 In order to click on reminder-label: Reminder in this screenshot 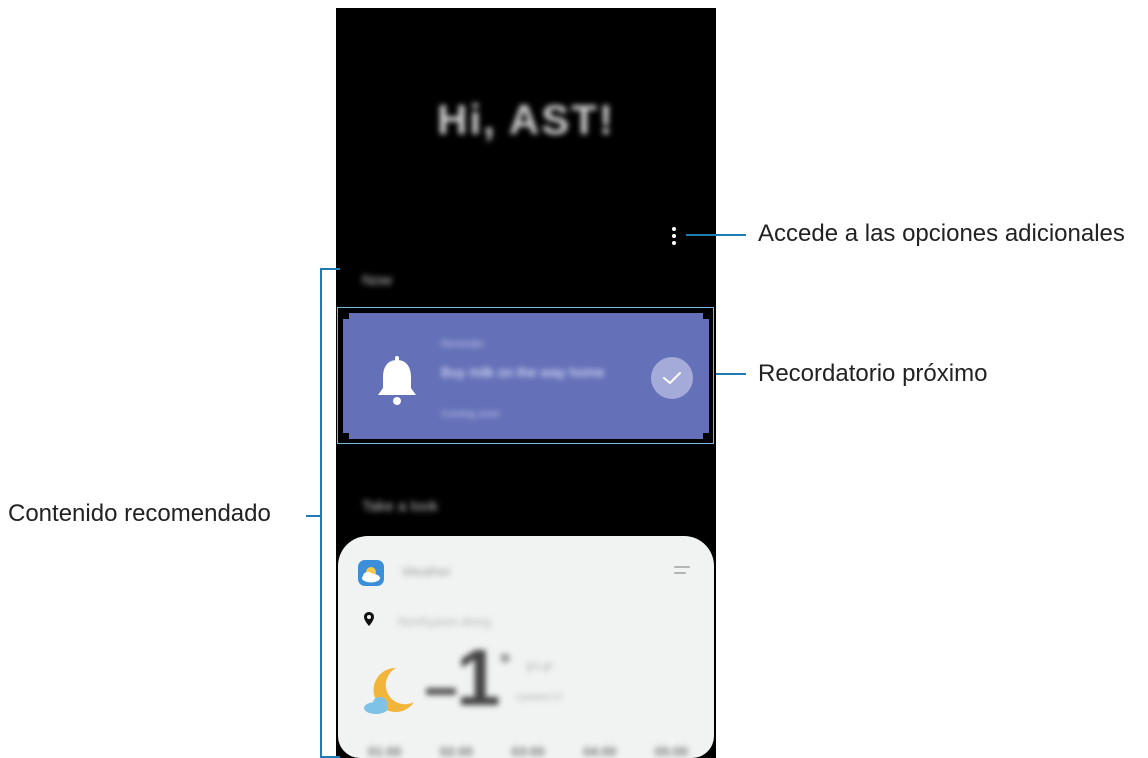, I will do `click(463, 344)`.